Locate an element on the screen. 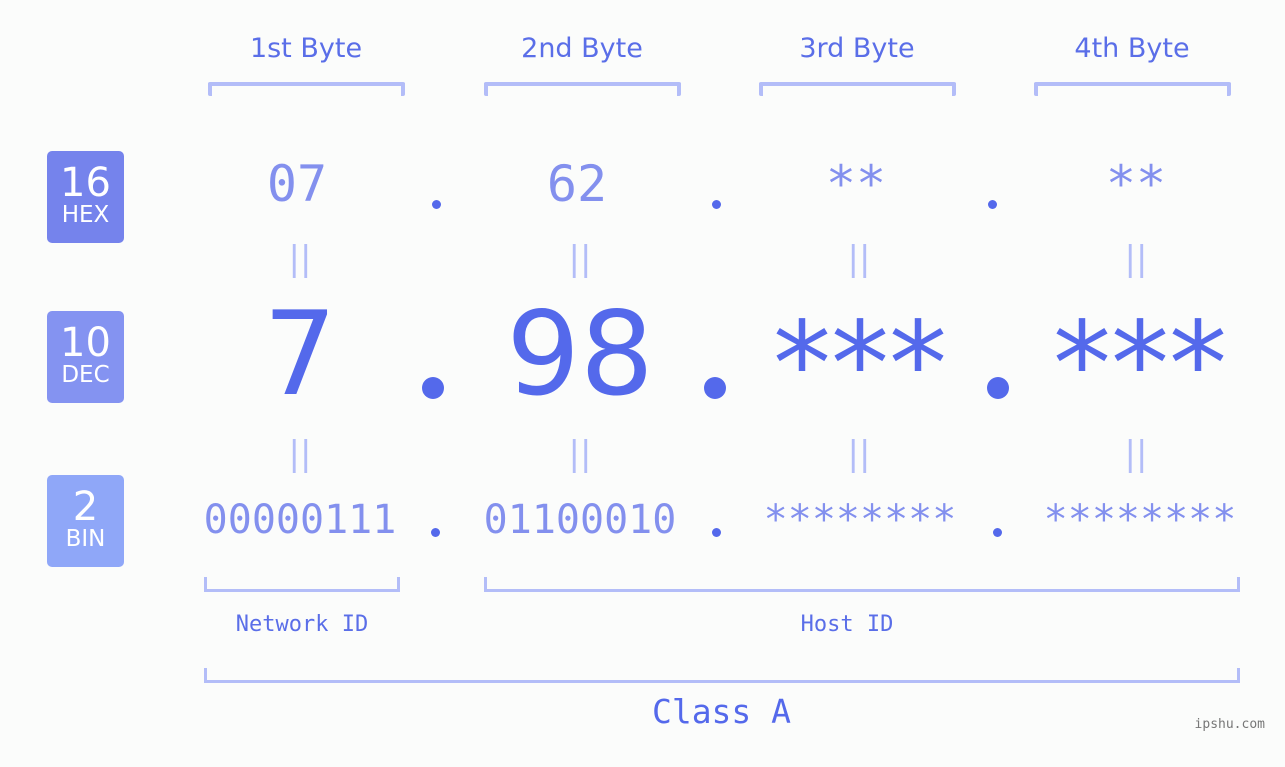  watermark: ipshu.com is located at coordinates (1229, 724).